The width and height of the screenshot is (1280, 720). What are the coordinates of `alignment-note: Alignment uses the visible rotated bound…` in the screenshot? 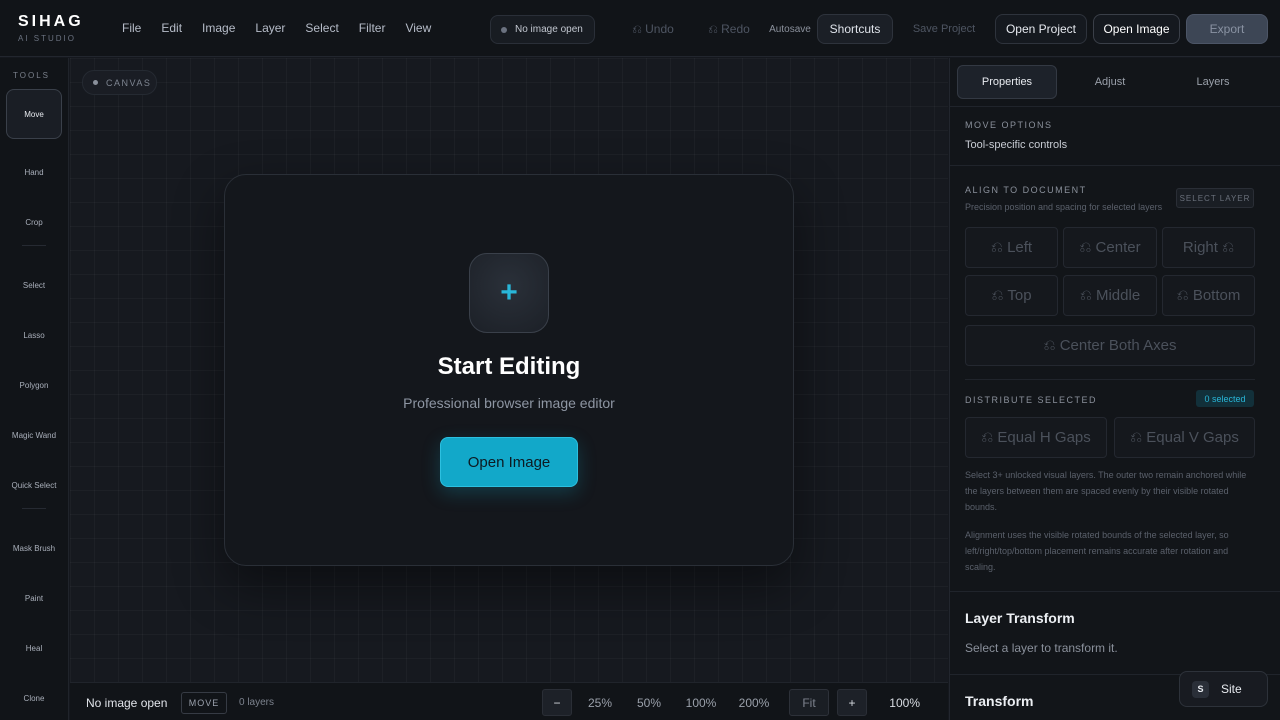 It's located at (1097, 551).